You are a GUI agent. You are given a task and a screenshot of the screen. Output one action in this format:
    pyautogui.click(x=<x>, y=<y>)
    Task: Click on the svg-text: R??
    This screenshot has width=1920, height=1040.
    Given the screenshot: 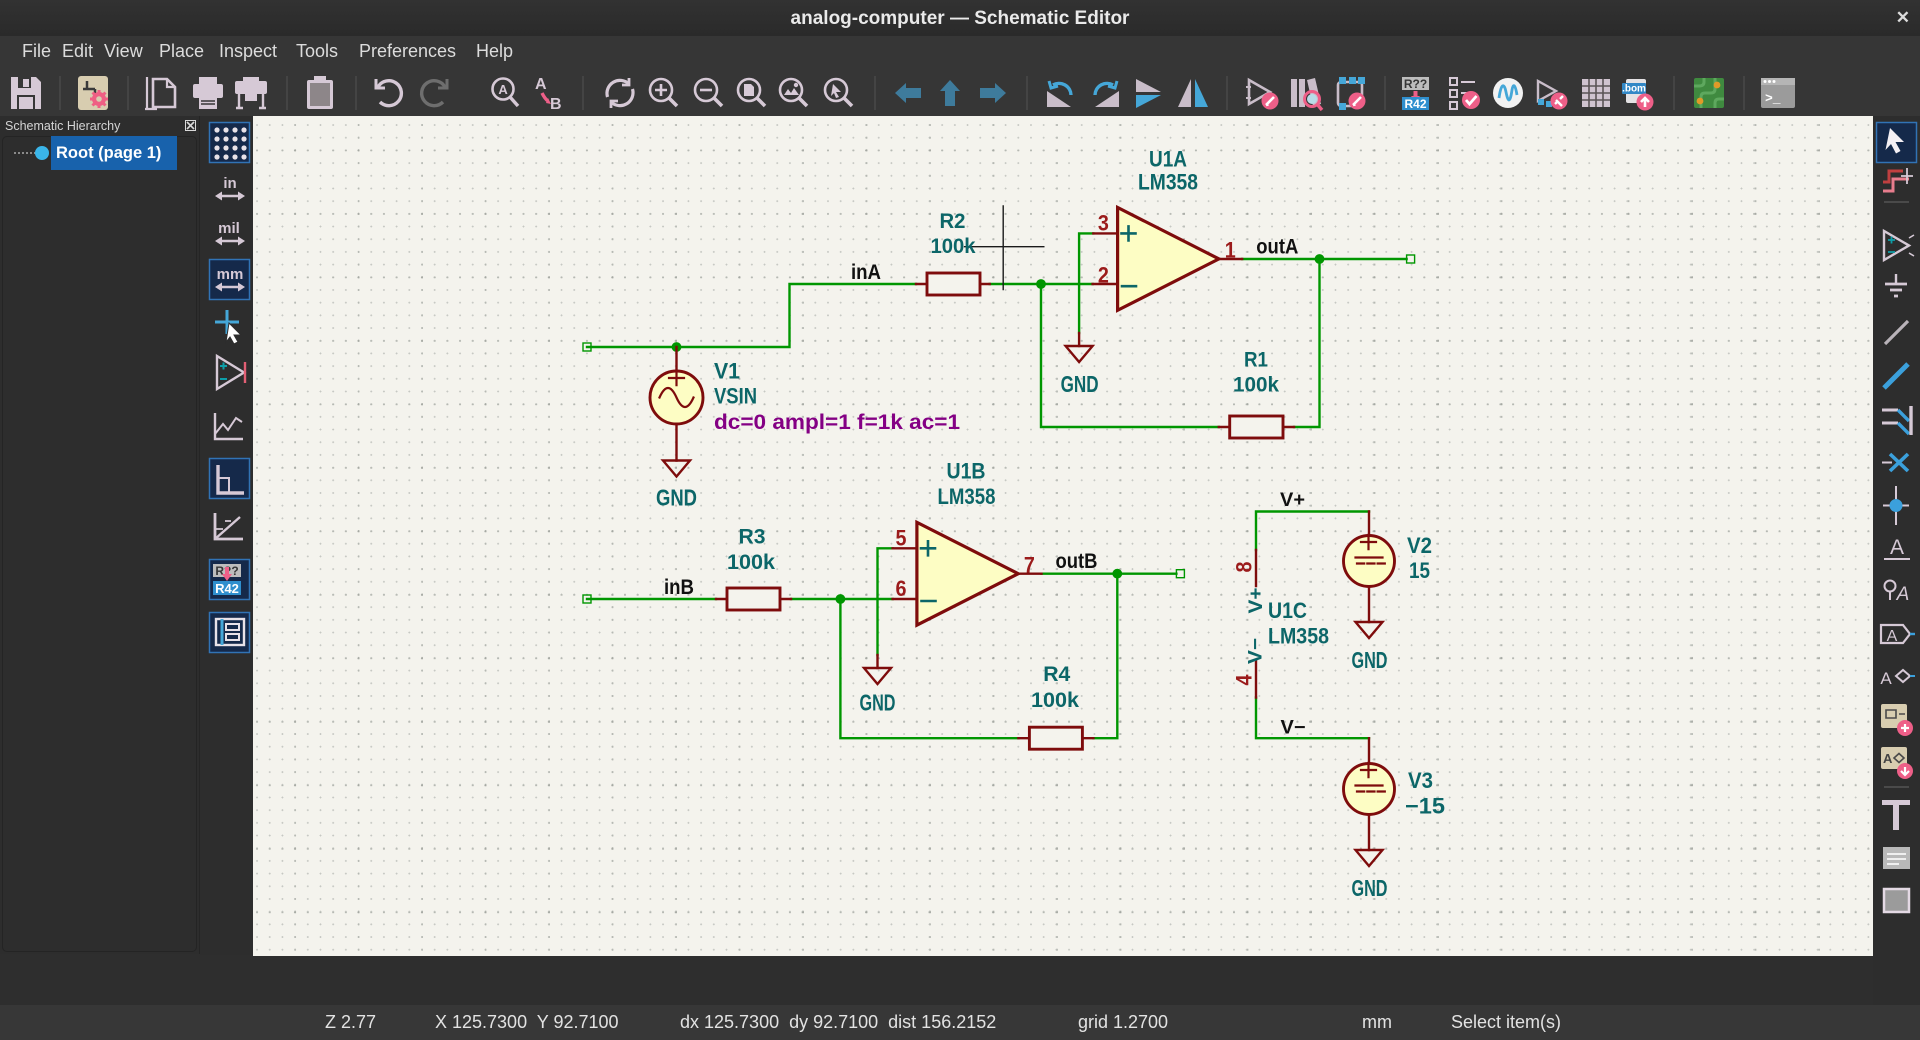 What is the action you would take?
    pyautogui.click(x=1415, y=84)
    